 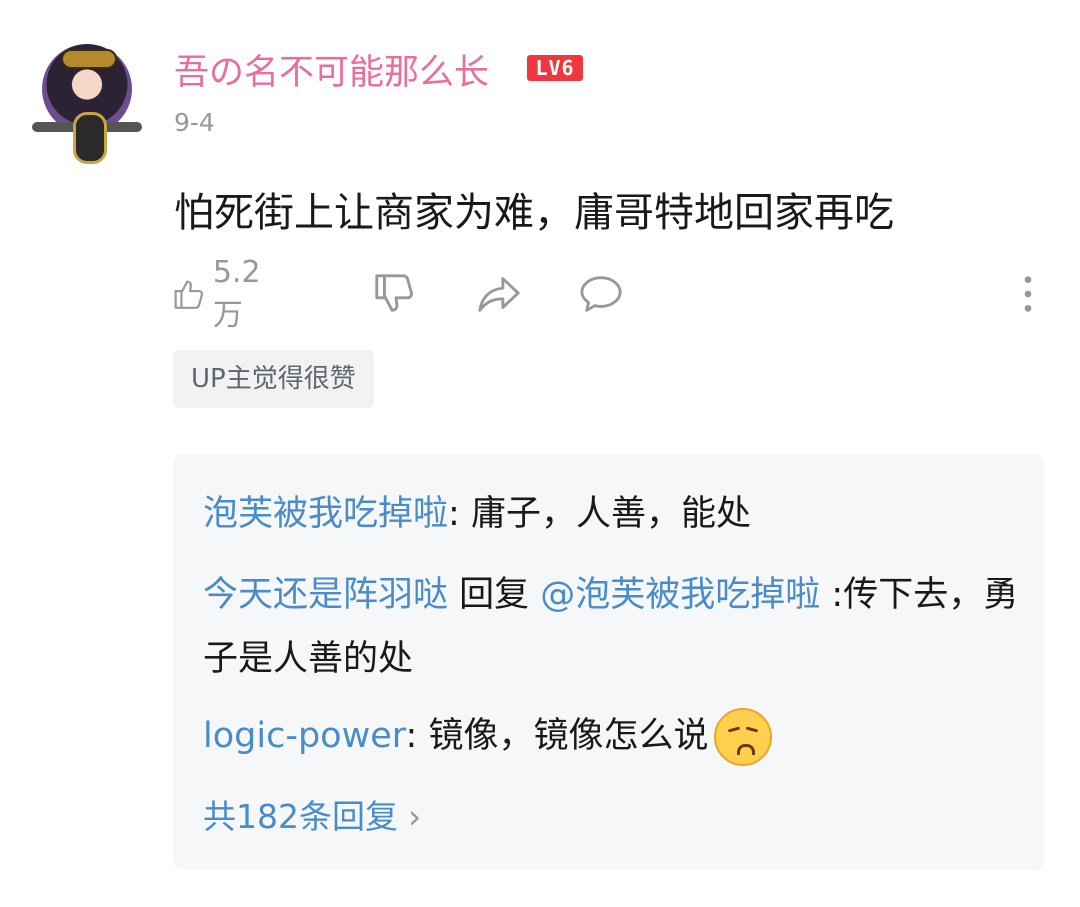 What do you see at coordinates (87, 103) in the screenshot?
I see `avatar` at bounding box center [87, 103].